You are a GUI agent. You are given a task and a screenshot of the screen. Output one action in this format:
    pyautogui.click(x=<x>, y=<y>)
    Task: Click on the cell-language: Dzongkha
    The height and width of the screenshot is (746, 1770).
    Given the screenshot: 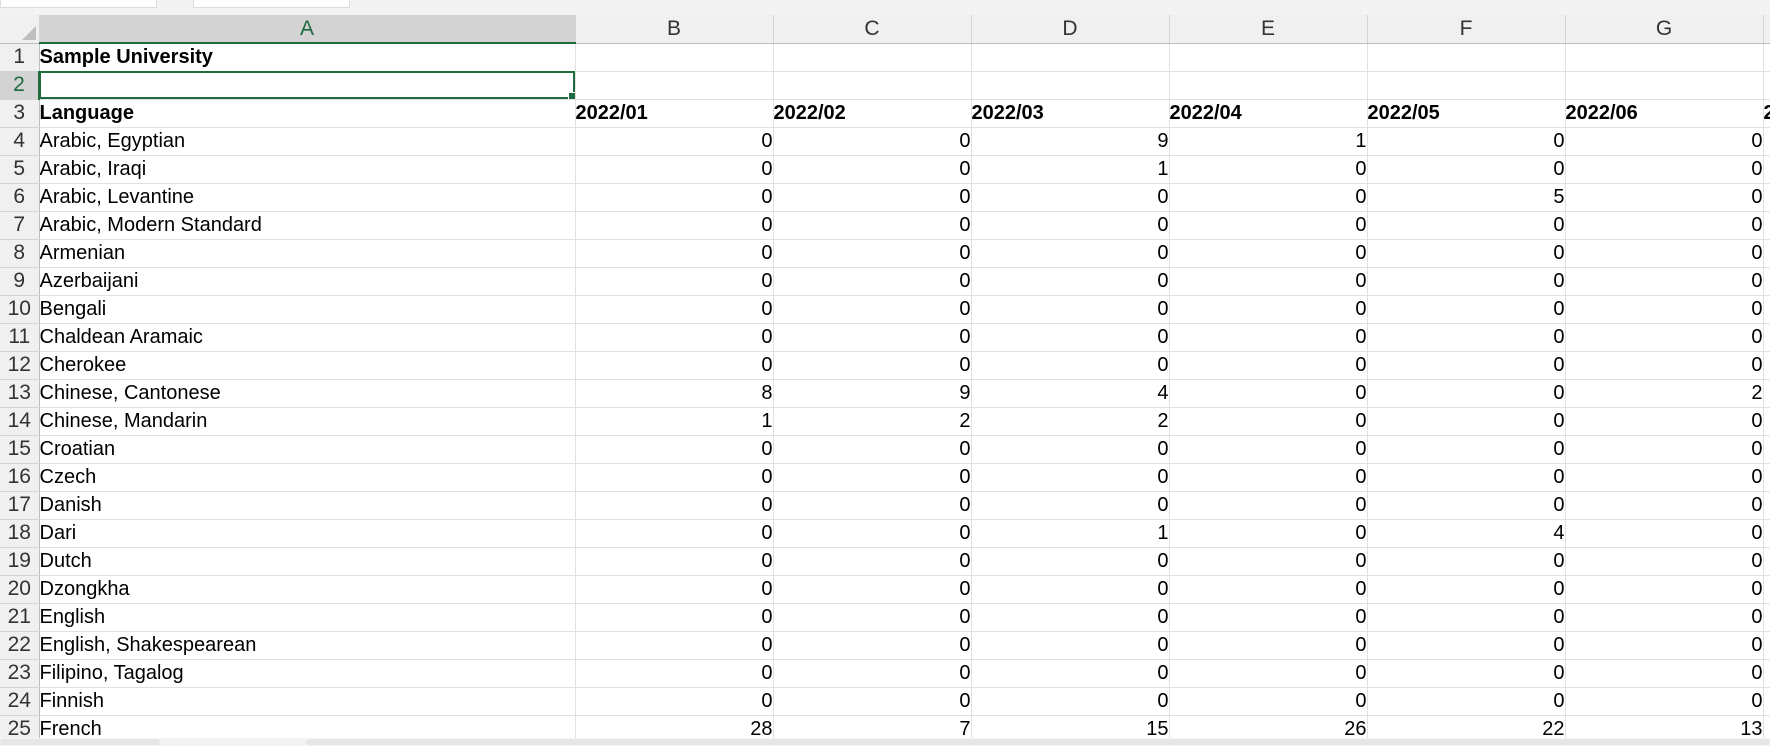 What is the action you would take?
    pyautogui.click(x=307, y=589)
    